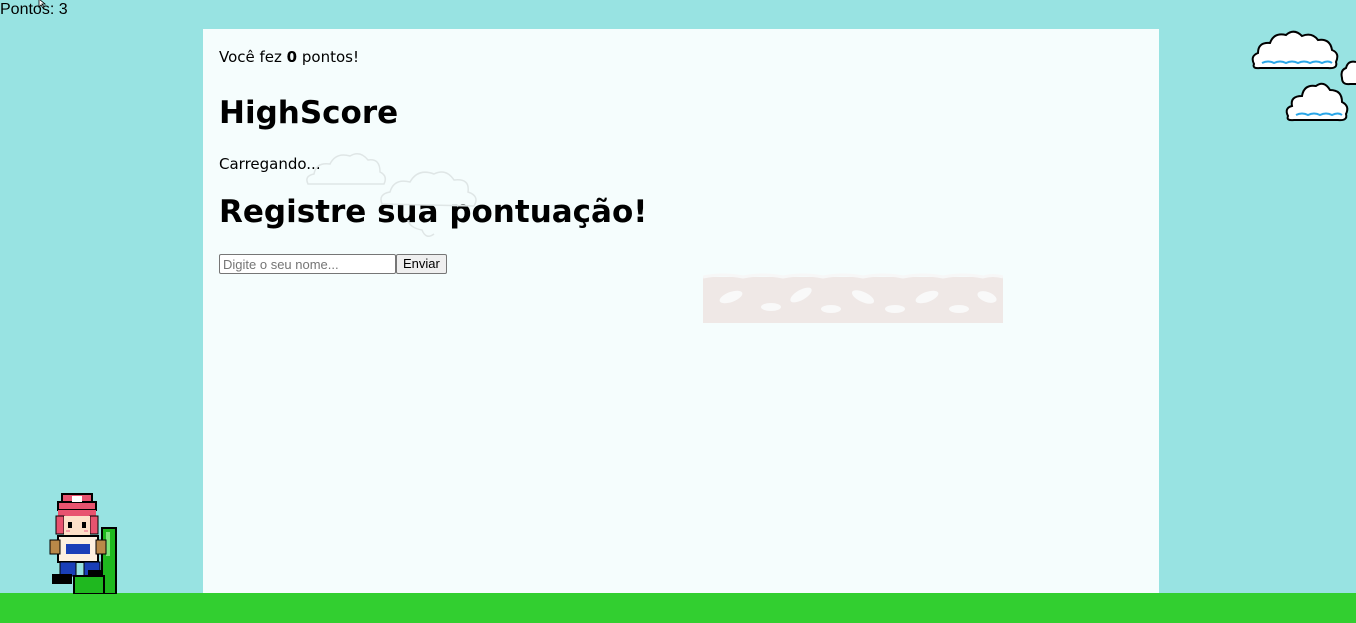 The image size is (1356, 623). What do you see at coordinates (292, 57) in the screenshot?
I see `final-score-value: 0` at bounding box center [292, 57].